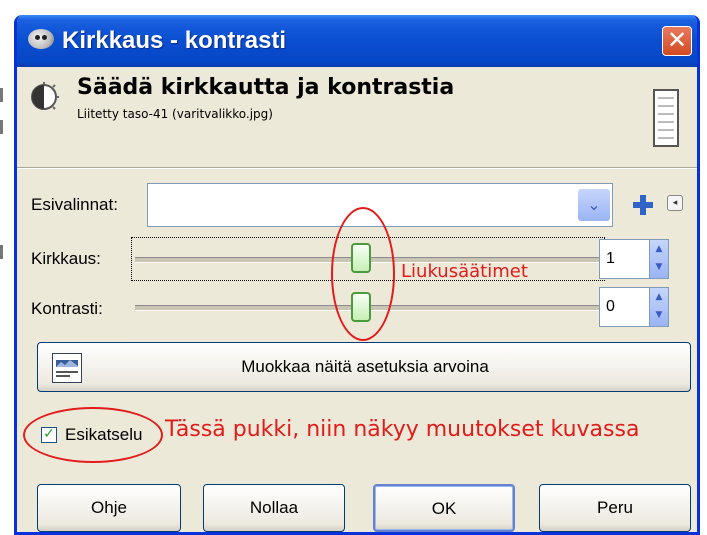 This screenshot has width=707, height=535. What do you see at coordinates (666, 118) in the screenshot?
I see `layer-thumbnail` at bounding box center [666, 118].